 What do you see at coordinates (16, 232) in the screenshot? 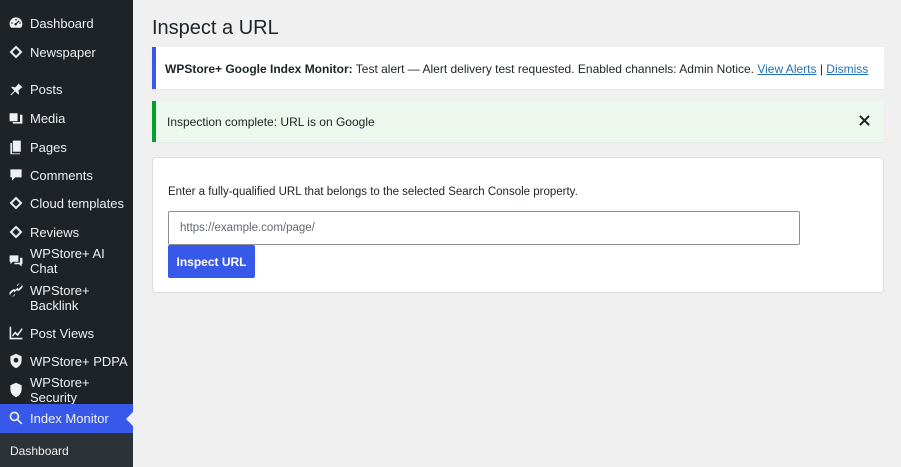
I see `reviews-icon` at bounding box center [16, 232].